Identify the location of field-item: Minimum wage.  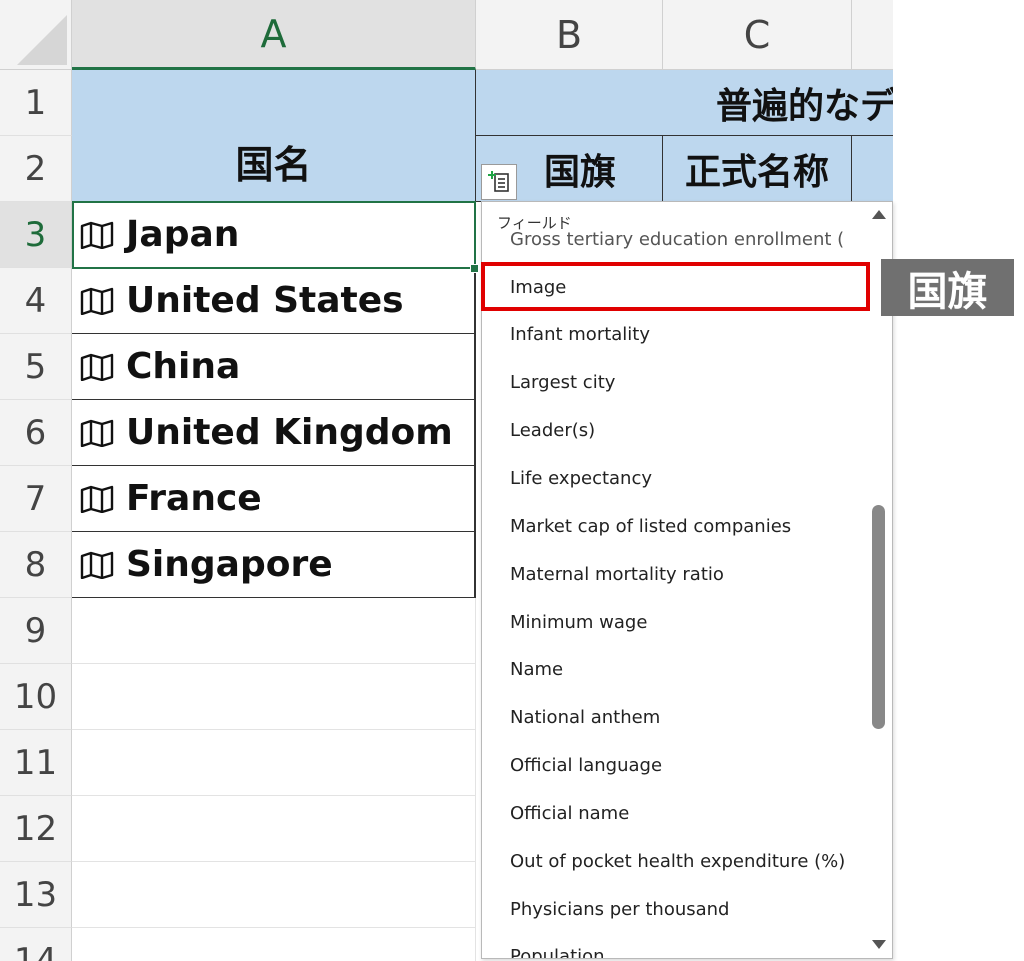
(578, 622).